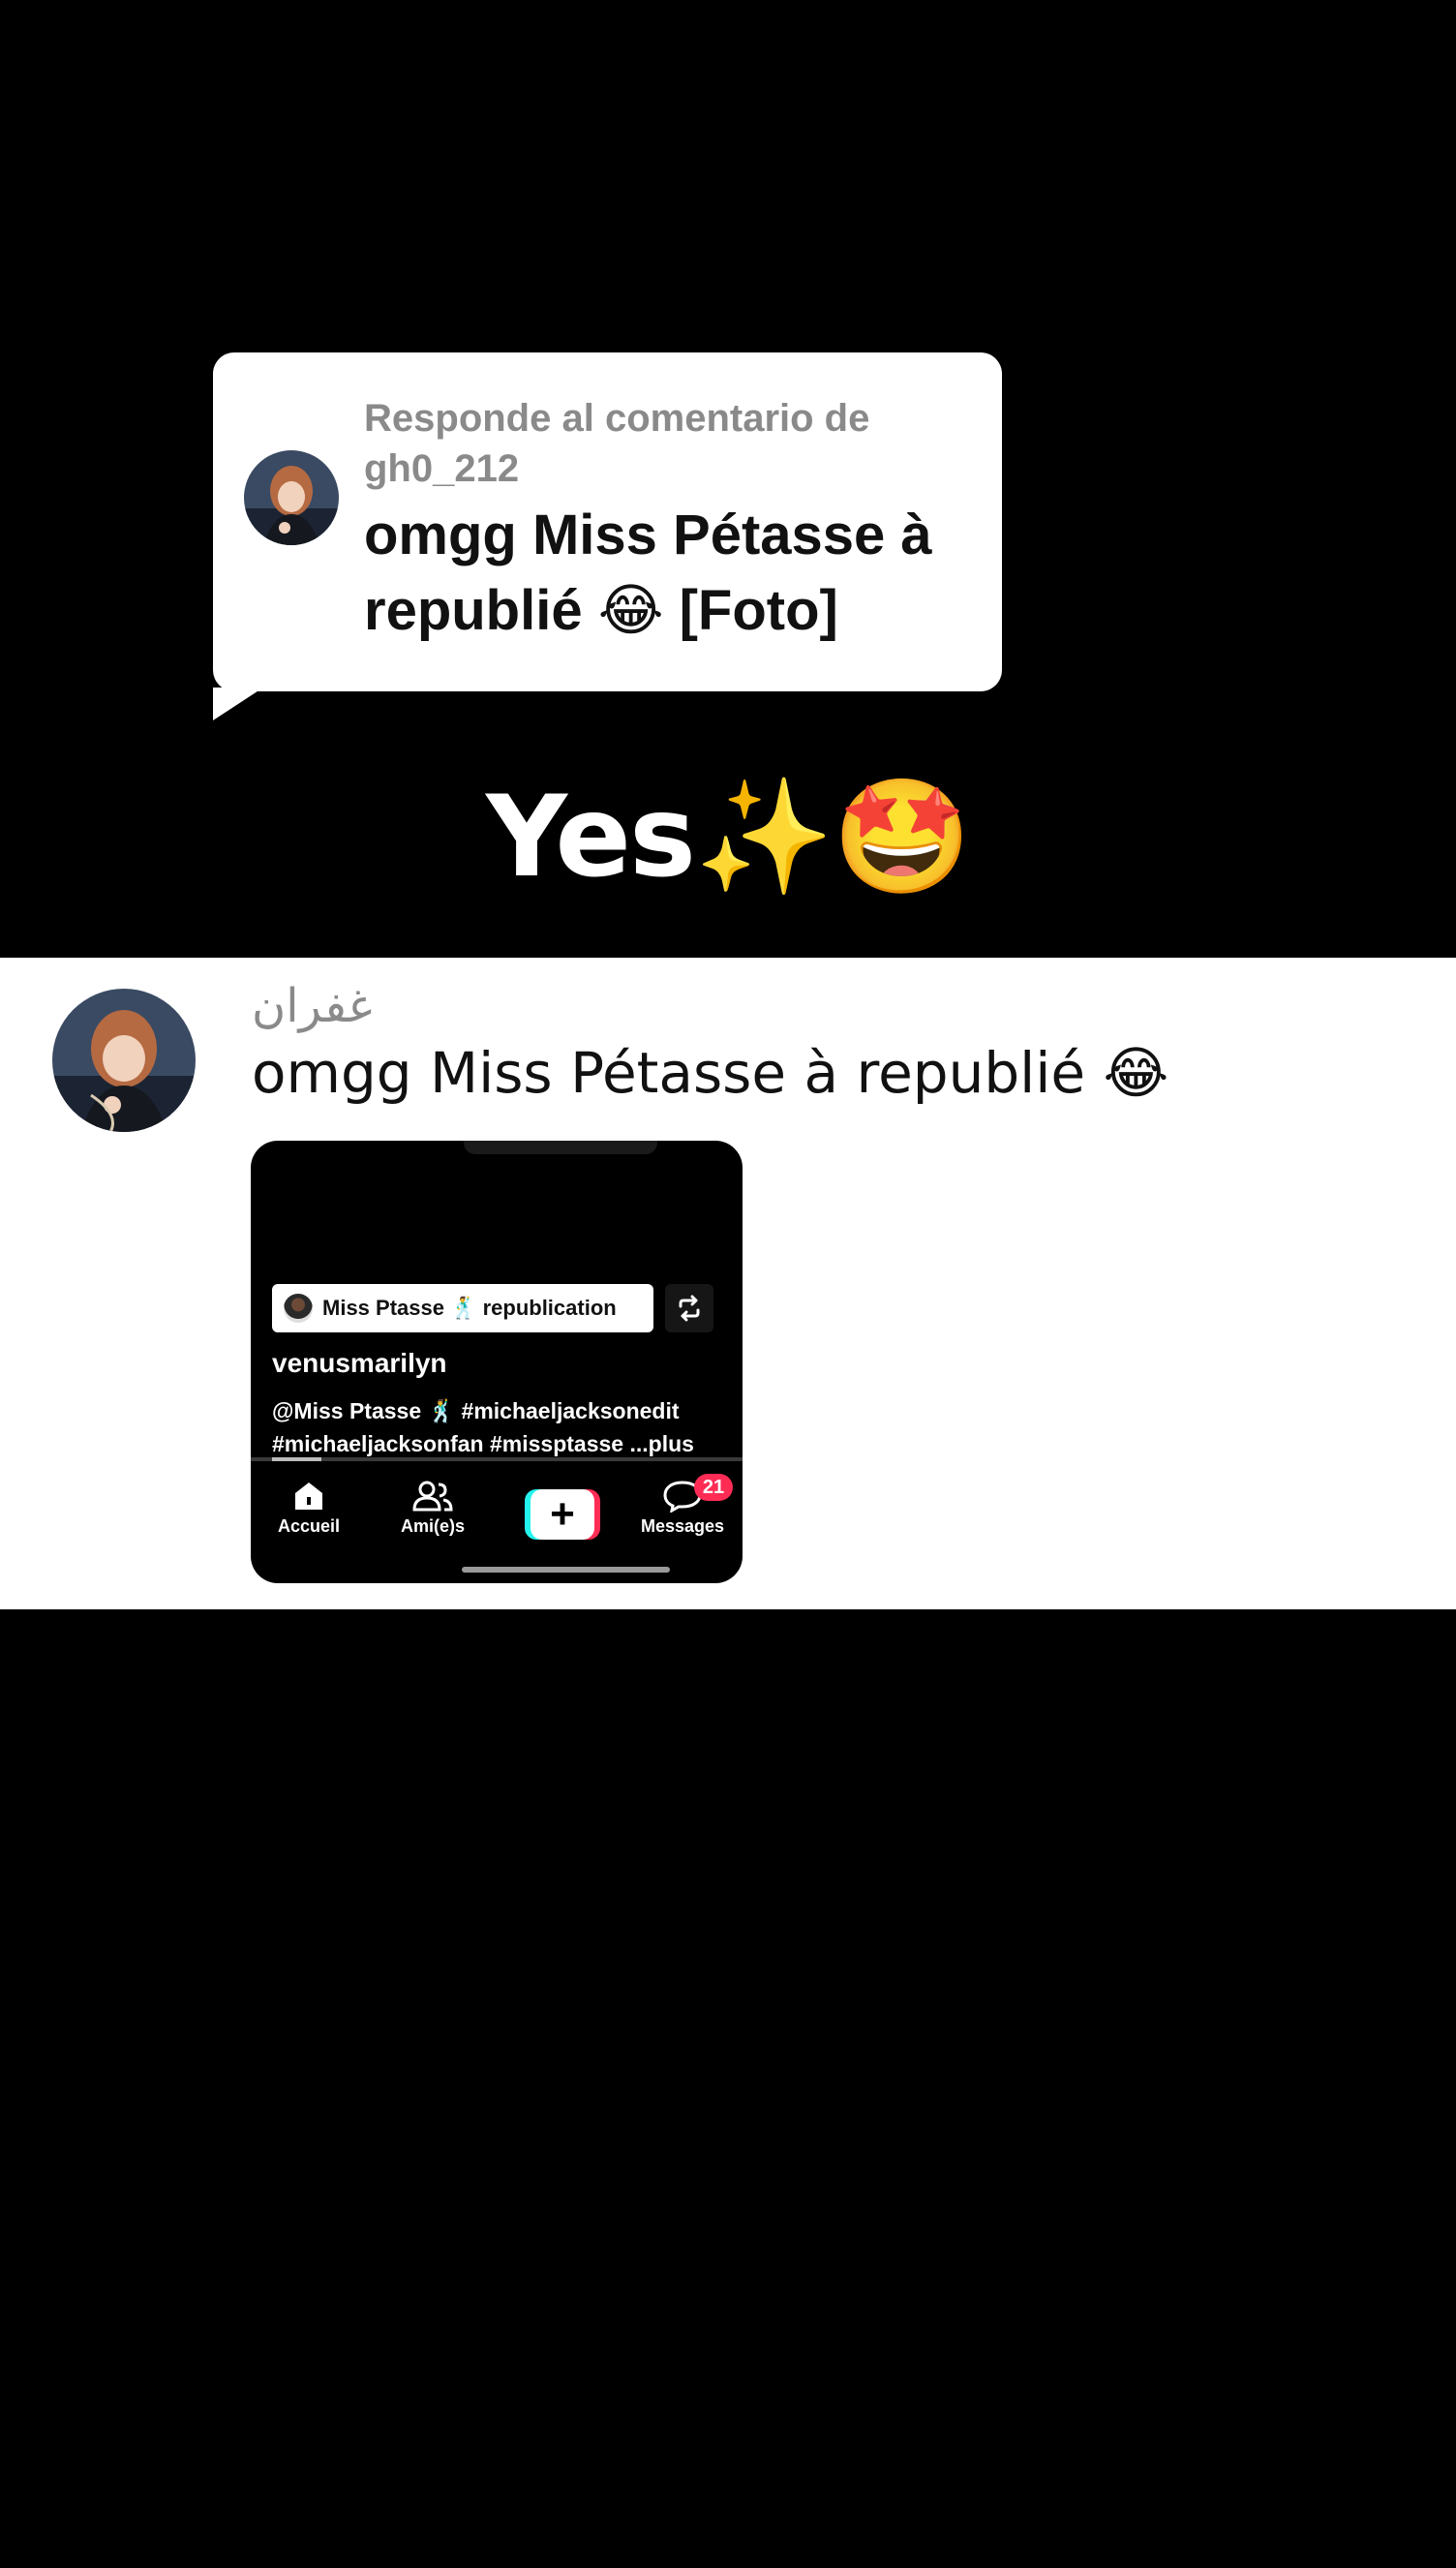 The image size is (1456, 2568). I want to click on reply-bubble-tail, so click(238, 704).